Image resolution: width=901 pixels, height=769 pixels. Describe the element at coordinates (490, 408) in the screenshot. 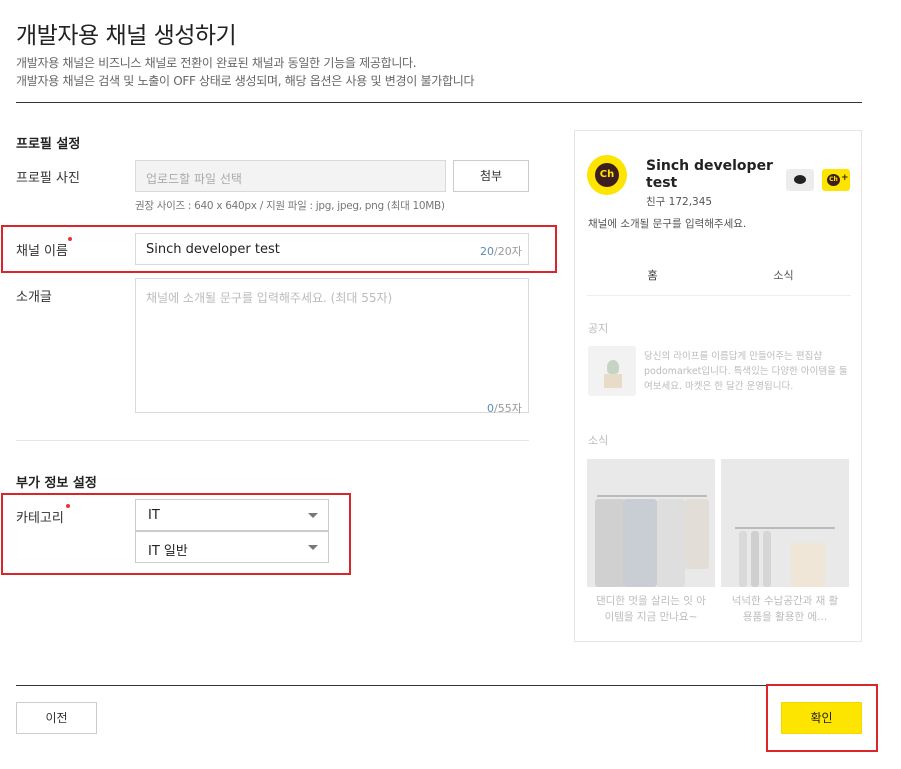

I see `intro-count: 0` at that location.